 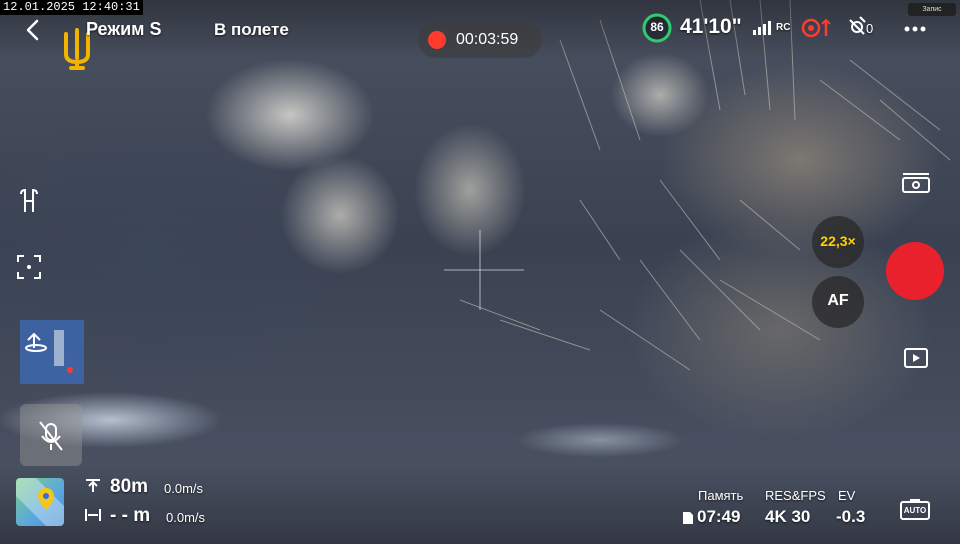 I want to click on res-fps-value: 4K 30, so click(x=788, y=516).